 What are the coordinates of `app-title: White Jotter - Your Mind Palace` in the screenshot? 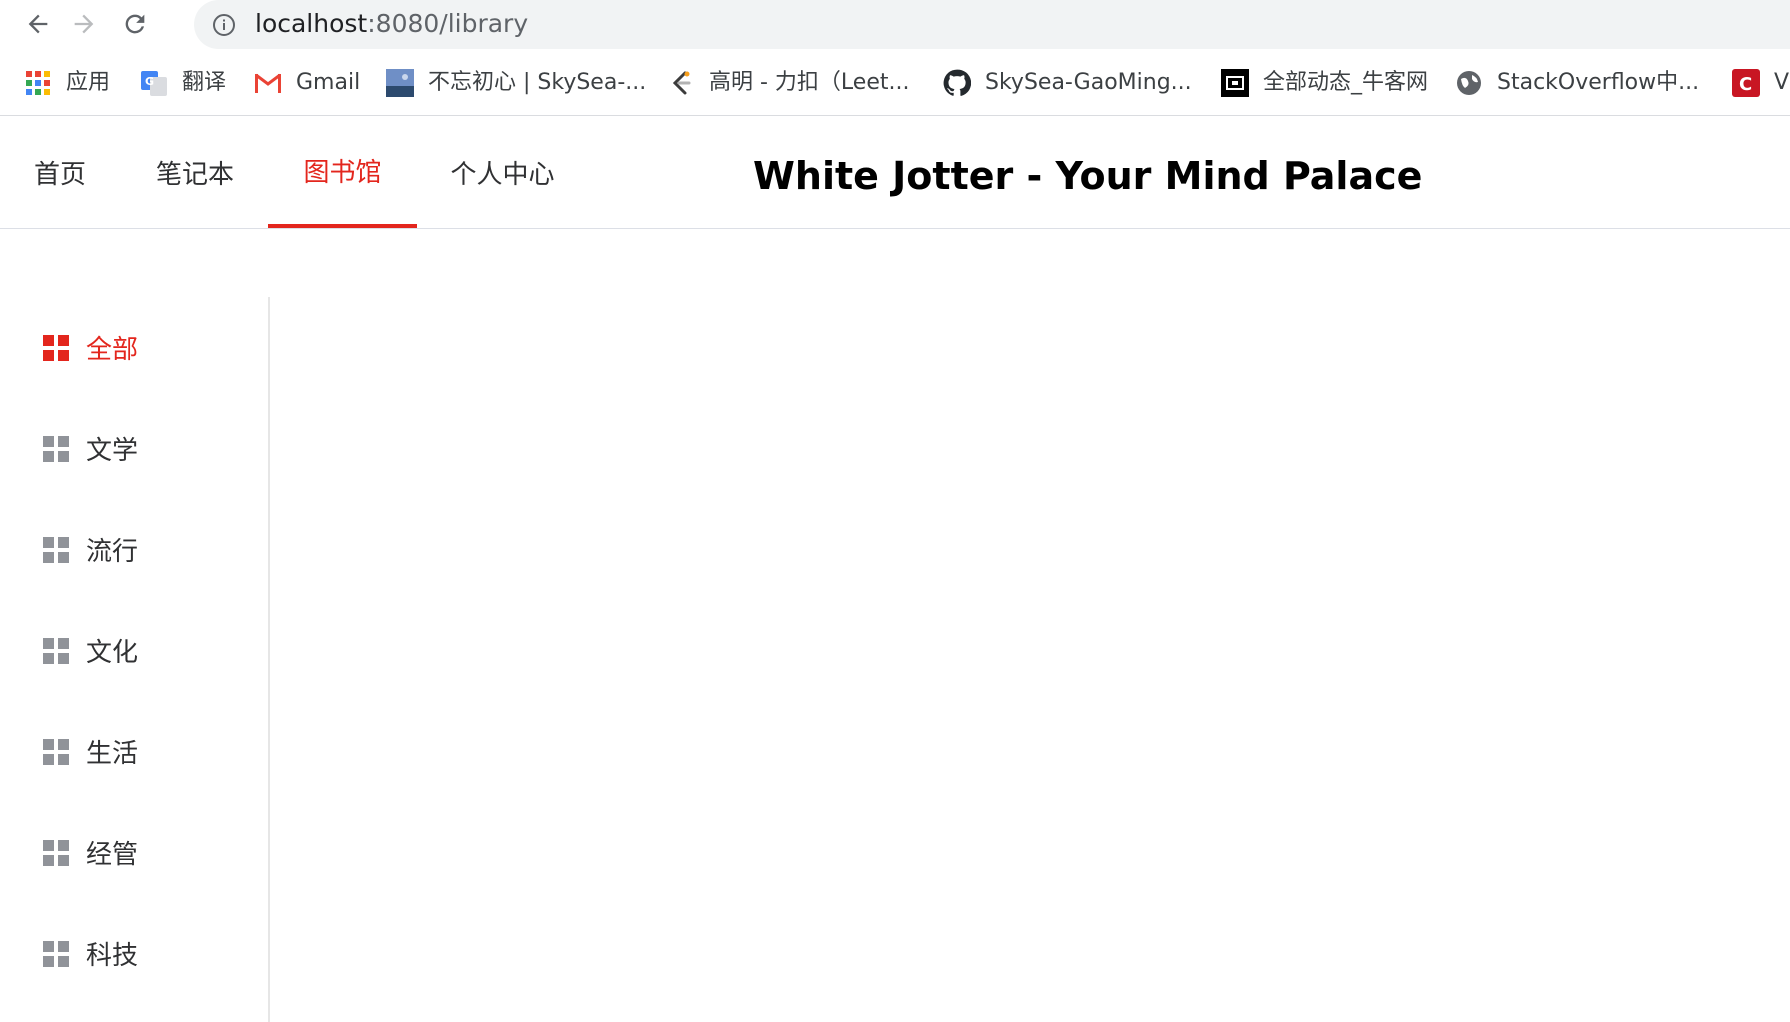 It's located at (1088, 176).